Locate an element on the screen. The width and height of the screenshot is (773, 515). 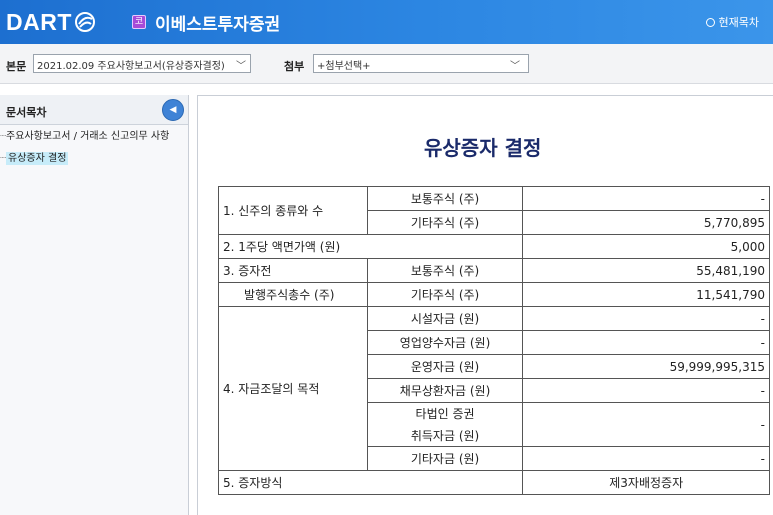
toc-item-report: ┈주요사항보고서 / 거래소 신고의무 사항 is located at coordinates (84, 134).